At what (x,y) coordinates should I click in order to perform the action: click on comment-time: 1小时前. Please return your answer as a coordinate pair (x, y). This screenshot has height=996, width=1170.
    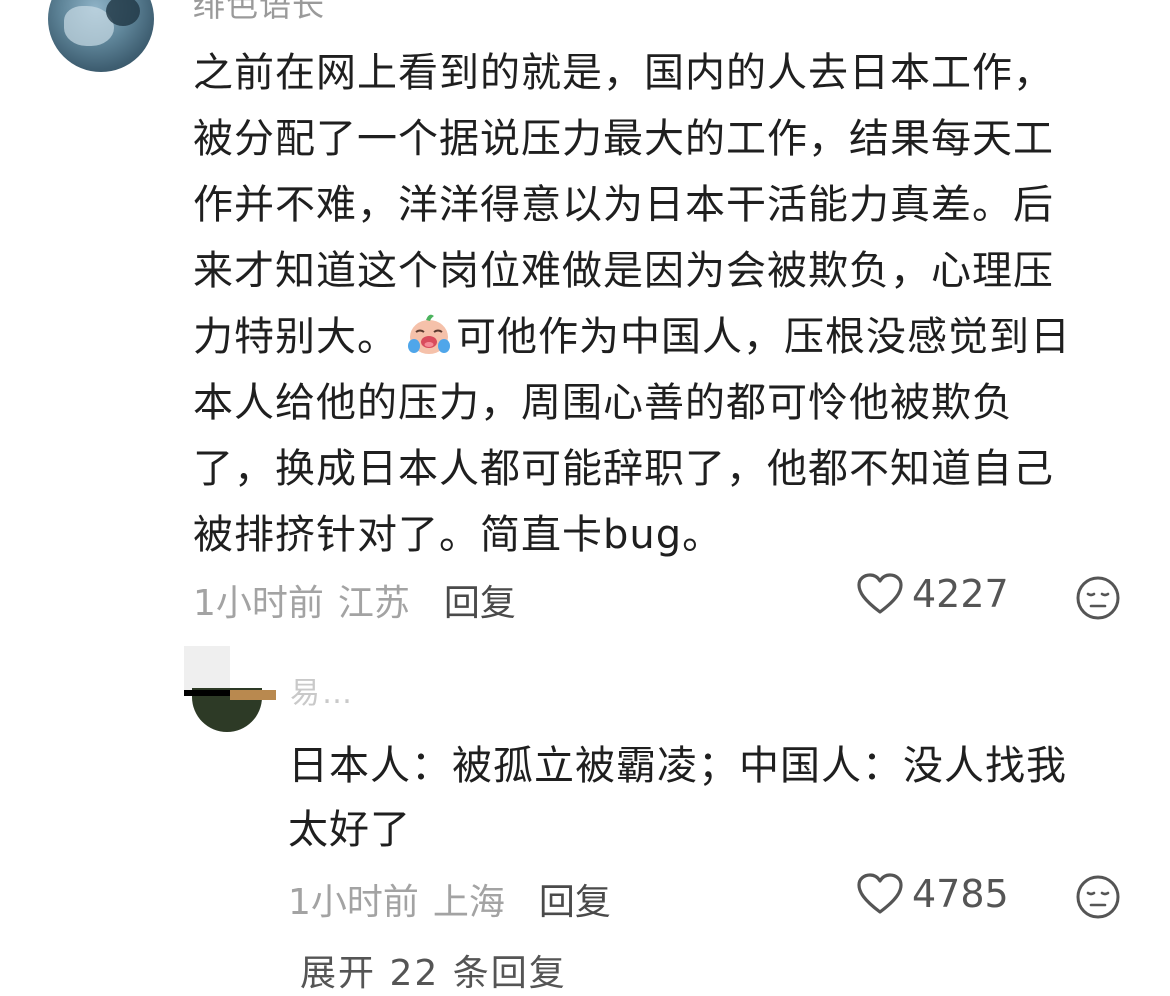
    Looking at the image, I should click on (258, 603).